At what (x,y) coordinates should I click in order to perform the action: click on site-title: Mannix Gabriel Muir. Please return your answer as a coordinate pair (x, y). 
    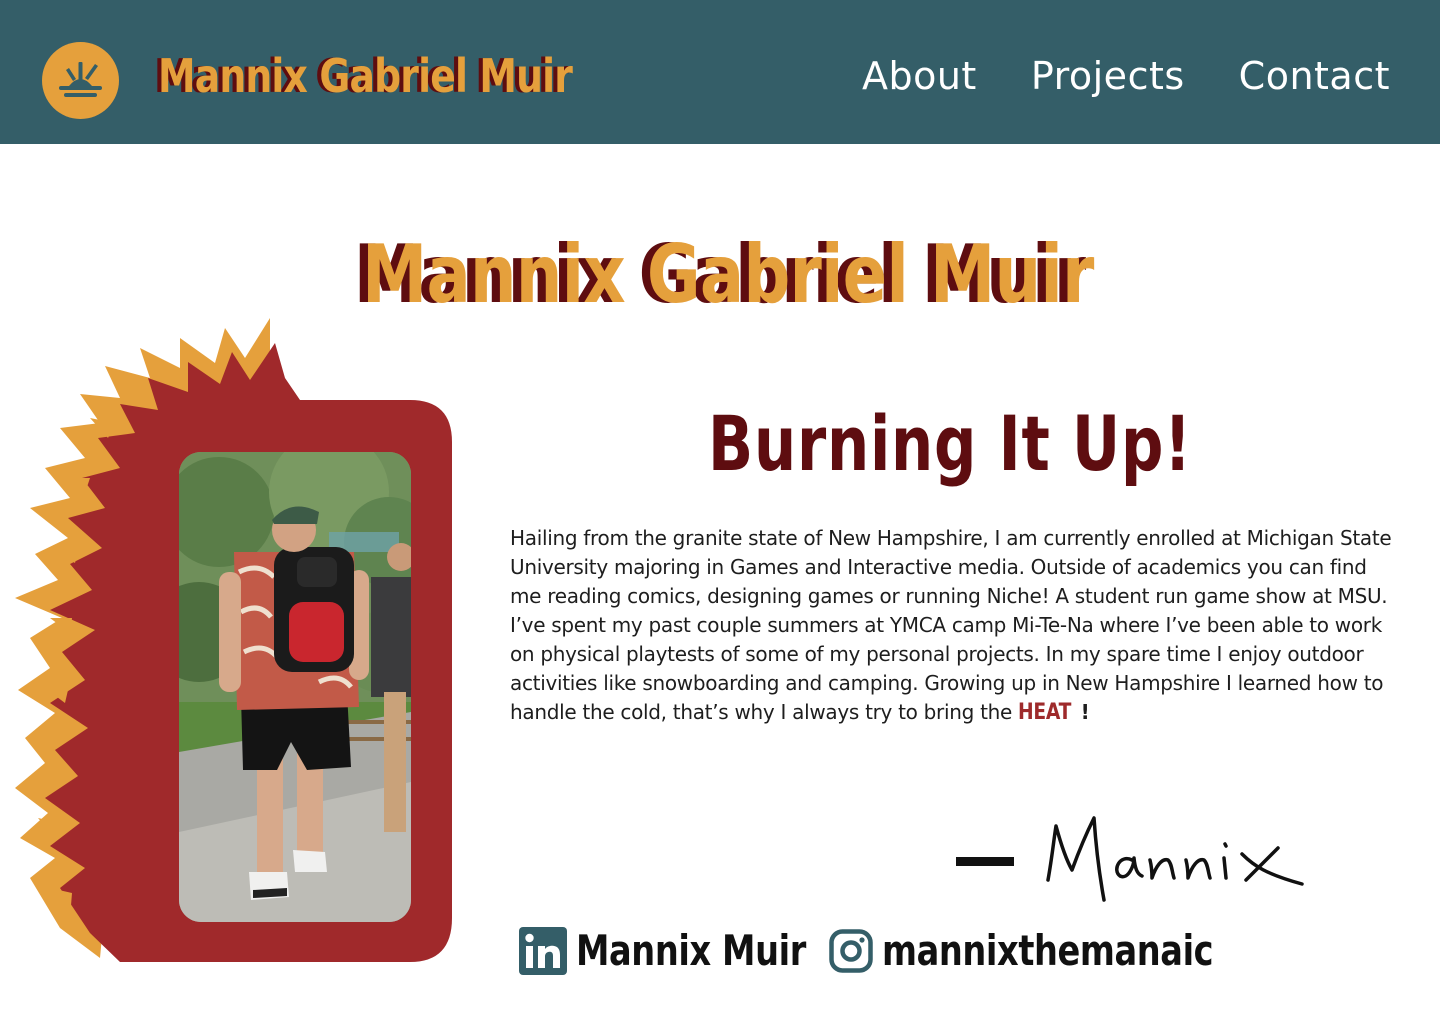
    Looking at the image, I should click on (365, 76).